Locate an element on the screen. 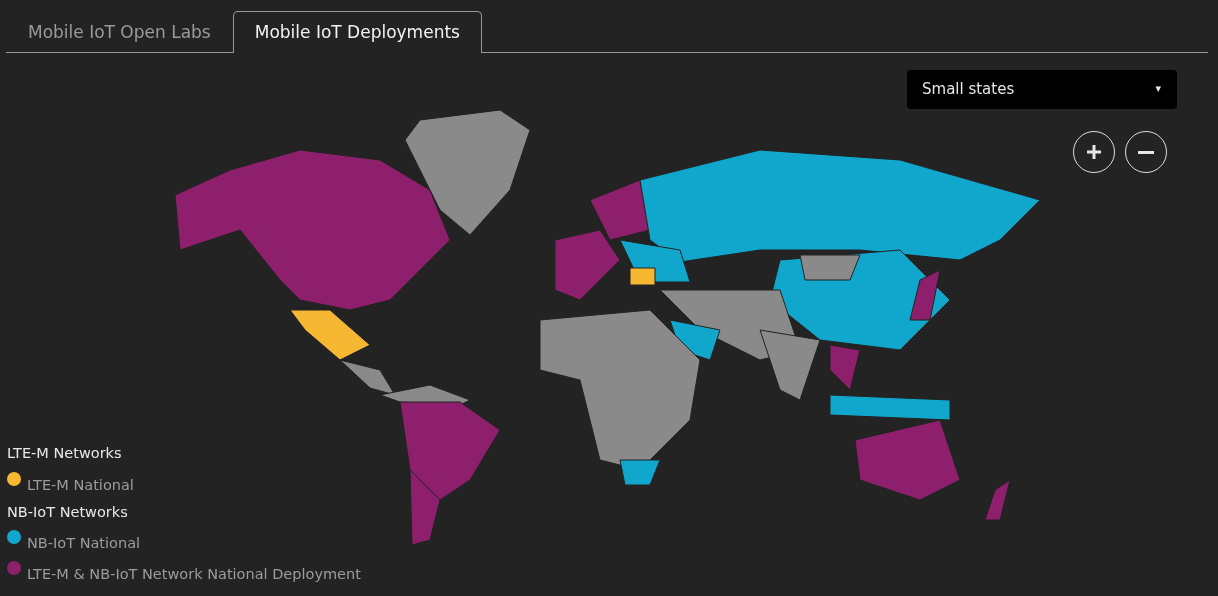 The height and width of the screenshot is (596, 1218). legend-label: NB-IoT National is located at coordinates (84, 544).